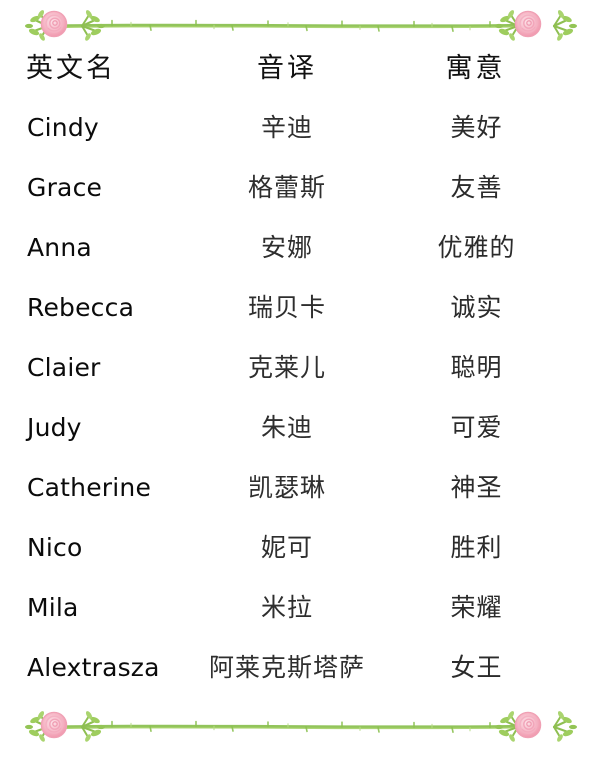  Describe the element at coordinates (476, 247) in the screenshot. I see `cell-meaning: 优雅的` at that location.